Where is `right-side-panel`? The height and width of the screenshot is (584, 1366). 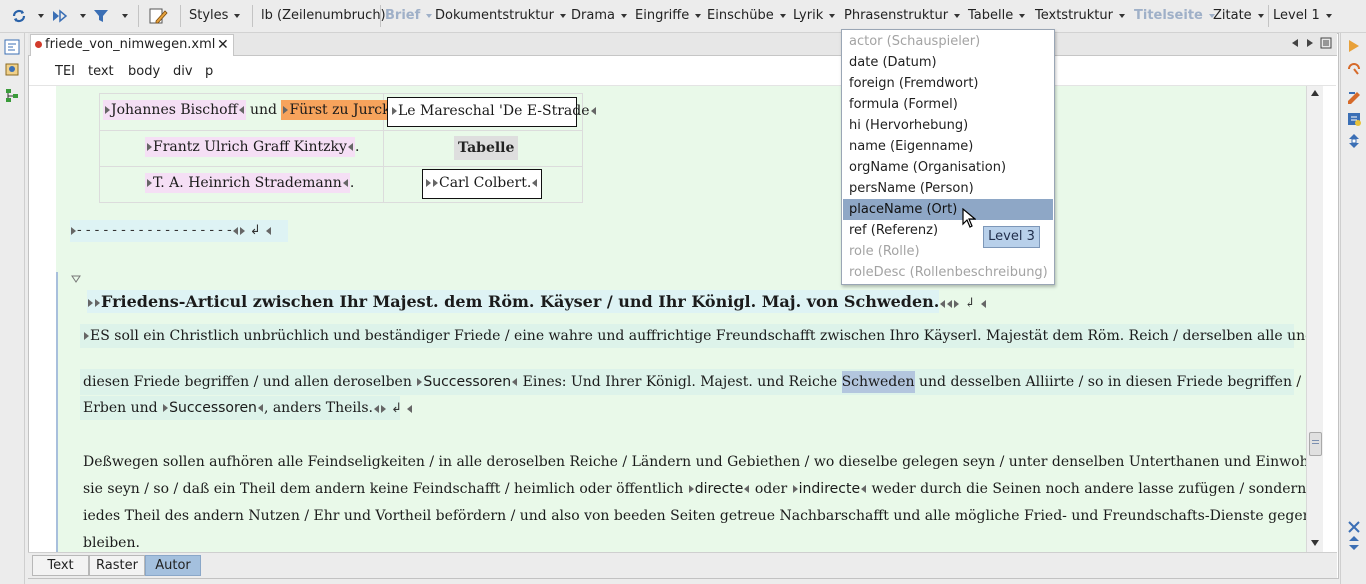 right-side-panel is located at coordinates (1353, 308).